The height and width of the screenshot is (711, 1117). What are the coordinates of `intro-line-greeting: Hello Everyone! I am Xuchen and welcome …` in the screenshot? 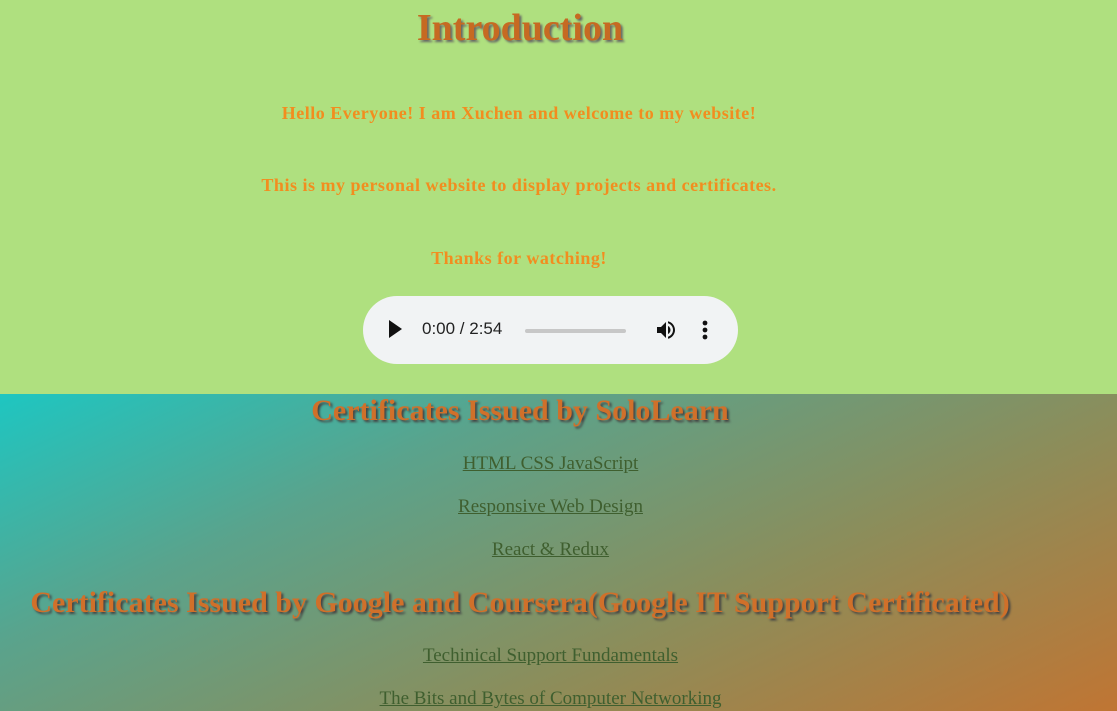 It's located at (519, 113).